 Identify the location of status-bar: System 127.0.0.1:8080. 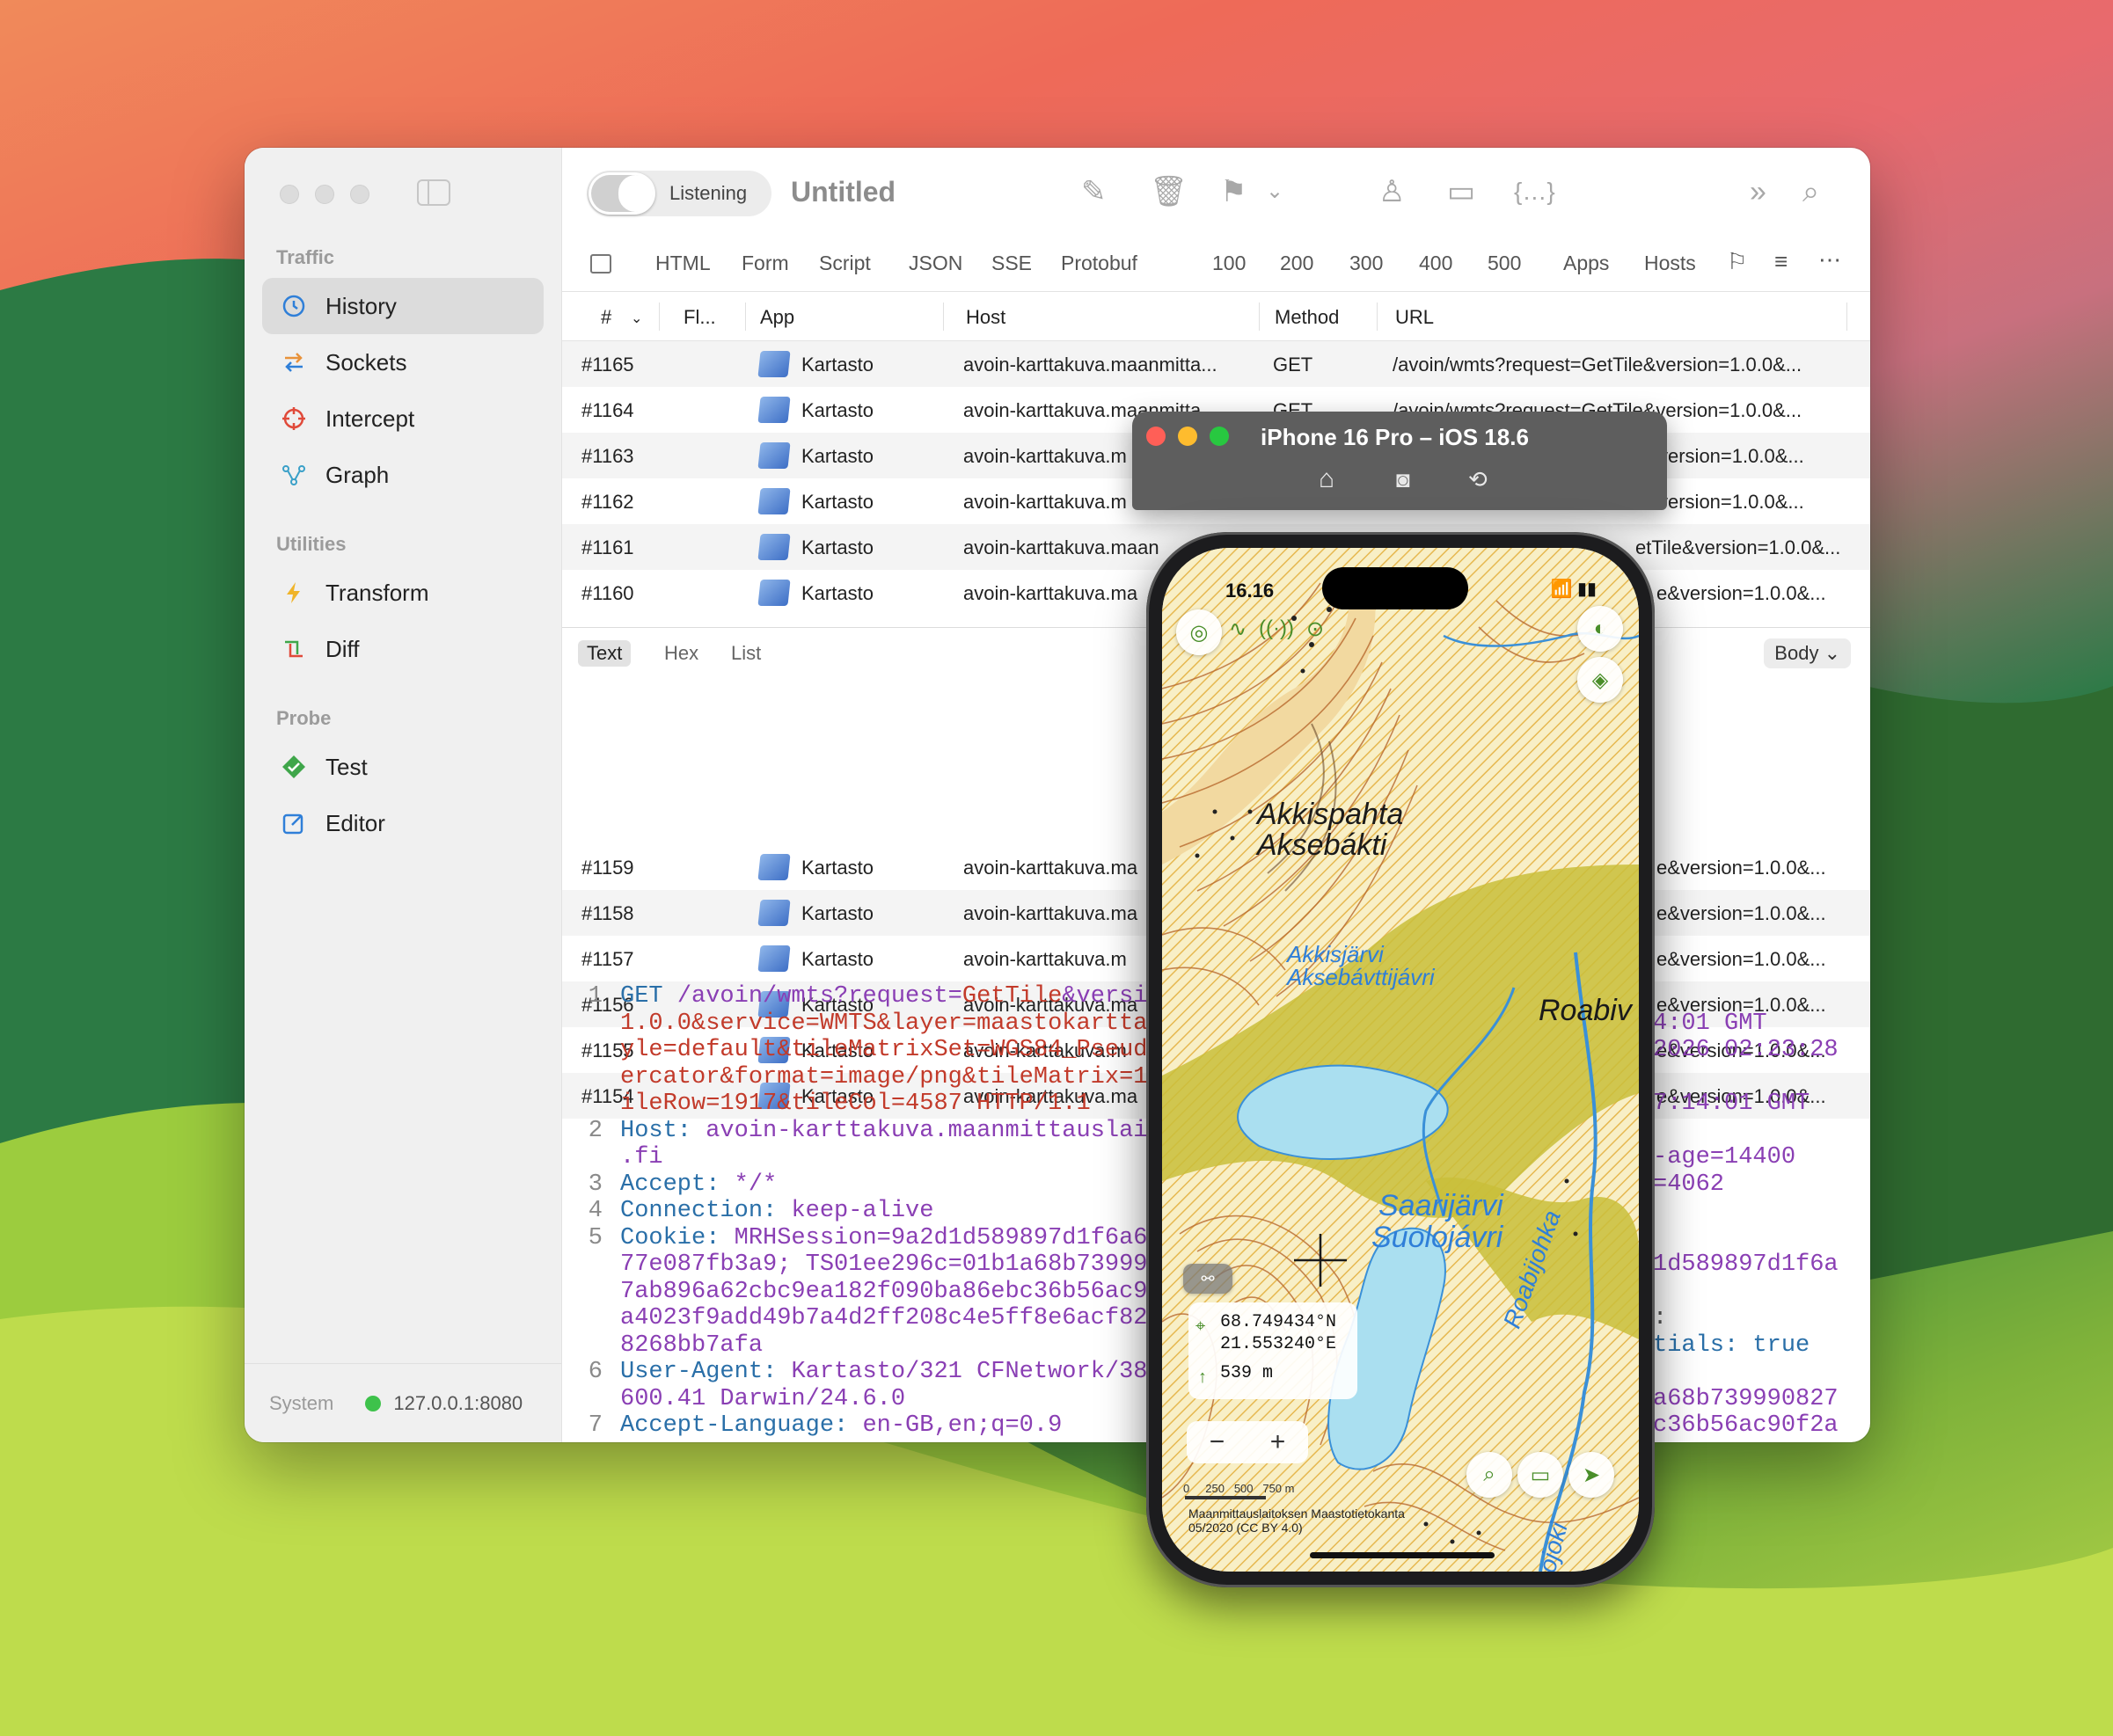
(403, 1403).